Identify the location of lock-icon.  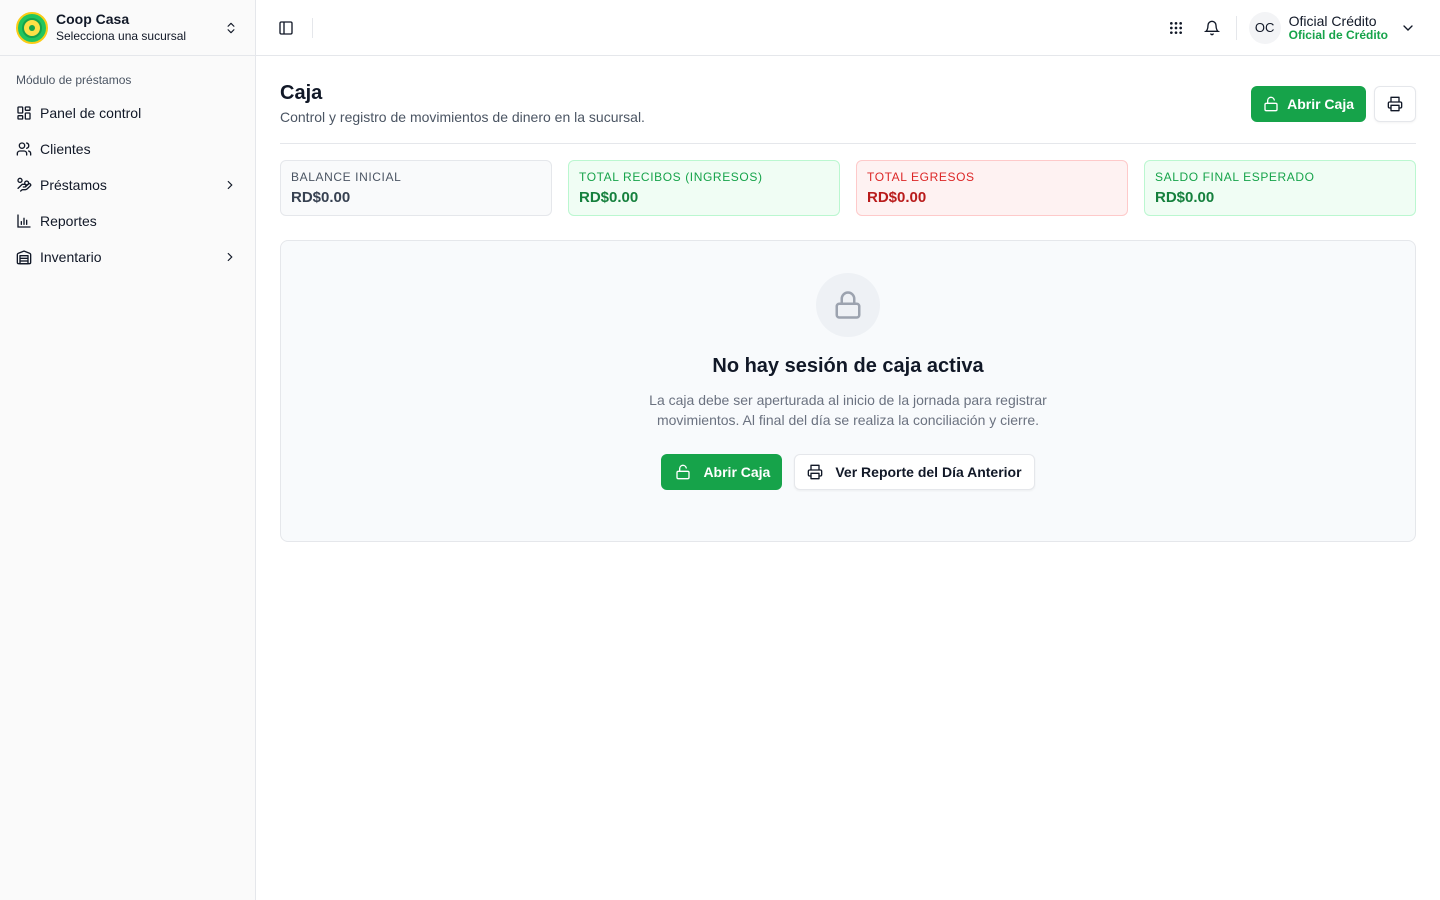
(848, 305).